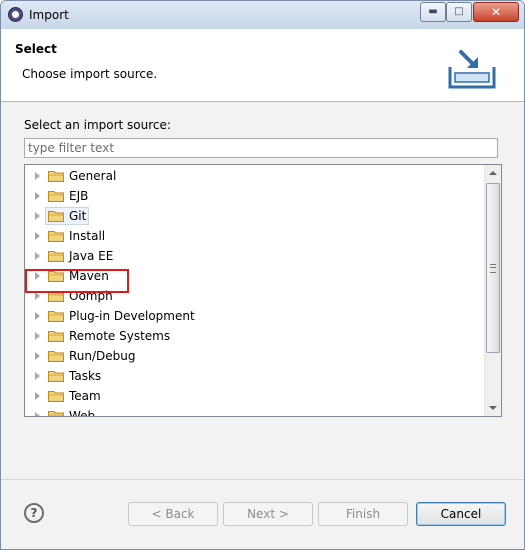 Image resolution: width=525 pixels, height=550 pixels. Describe the element at coordinates (255, 336) in the screenshot. I see `tree-item: Remote Systems` at that location.